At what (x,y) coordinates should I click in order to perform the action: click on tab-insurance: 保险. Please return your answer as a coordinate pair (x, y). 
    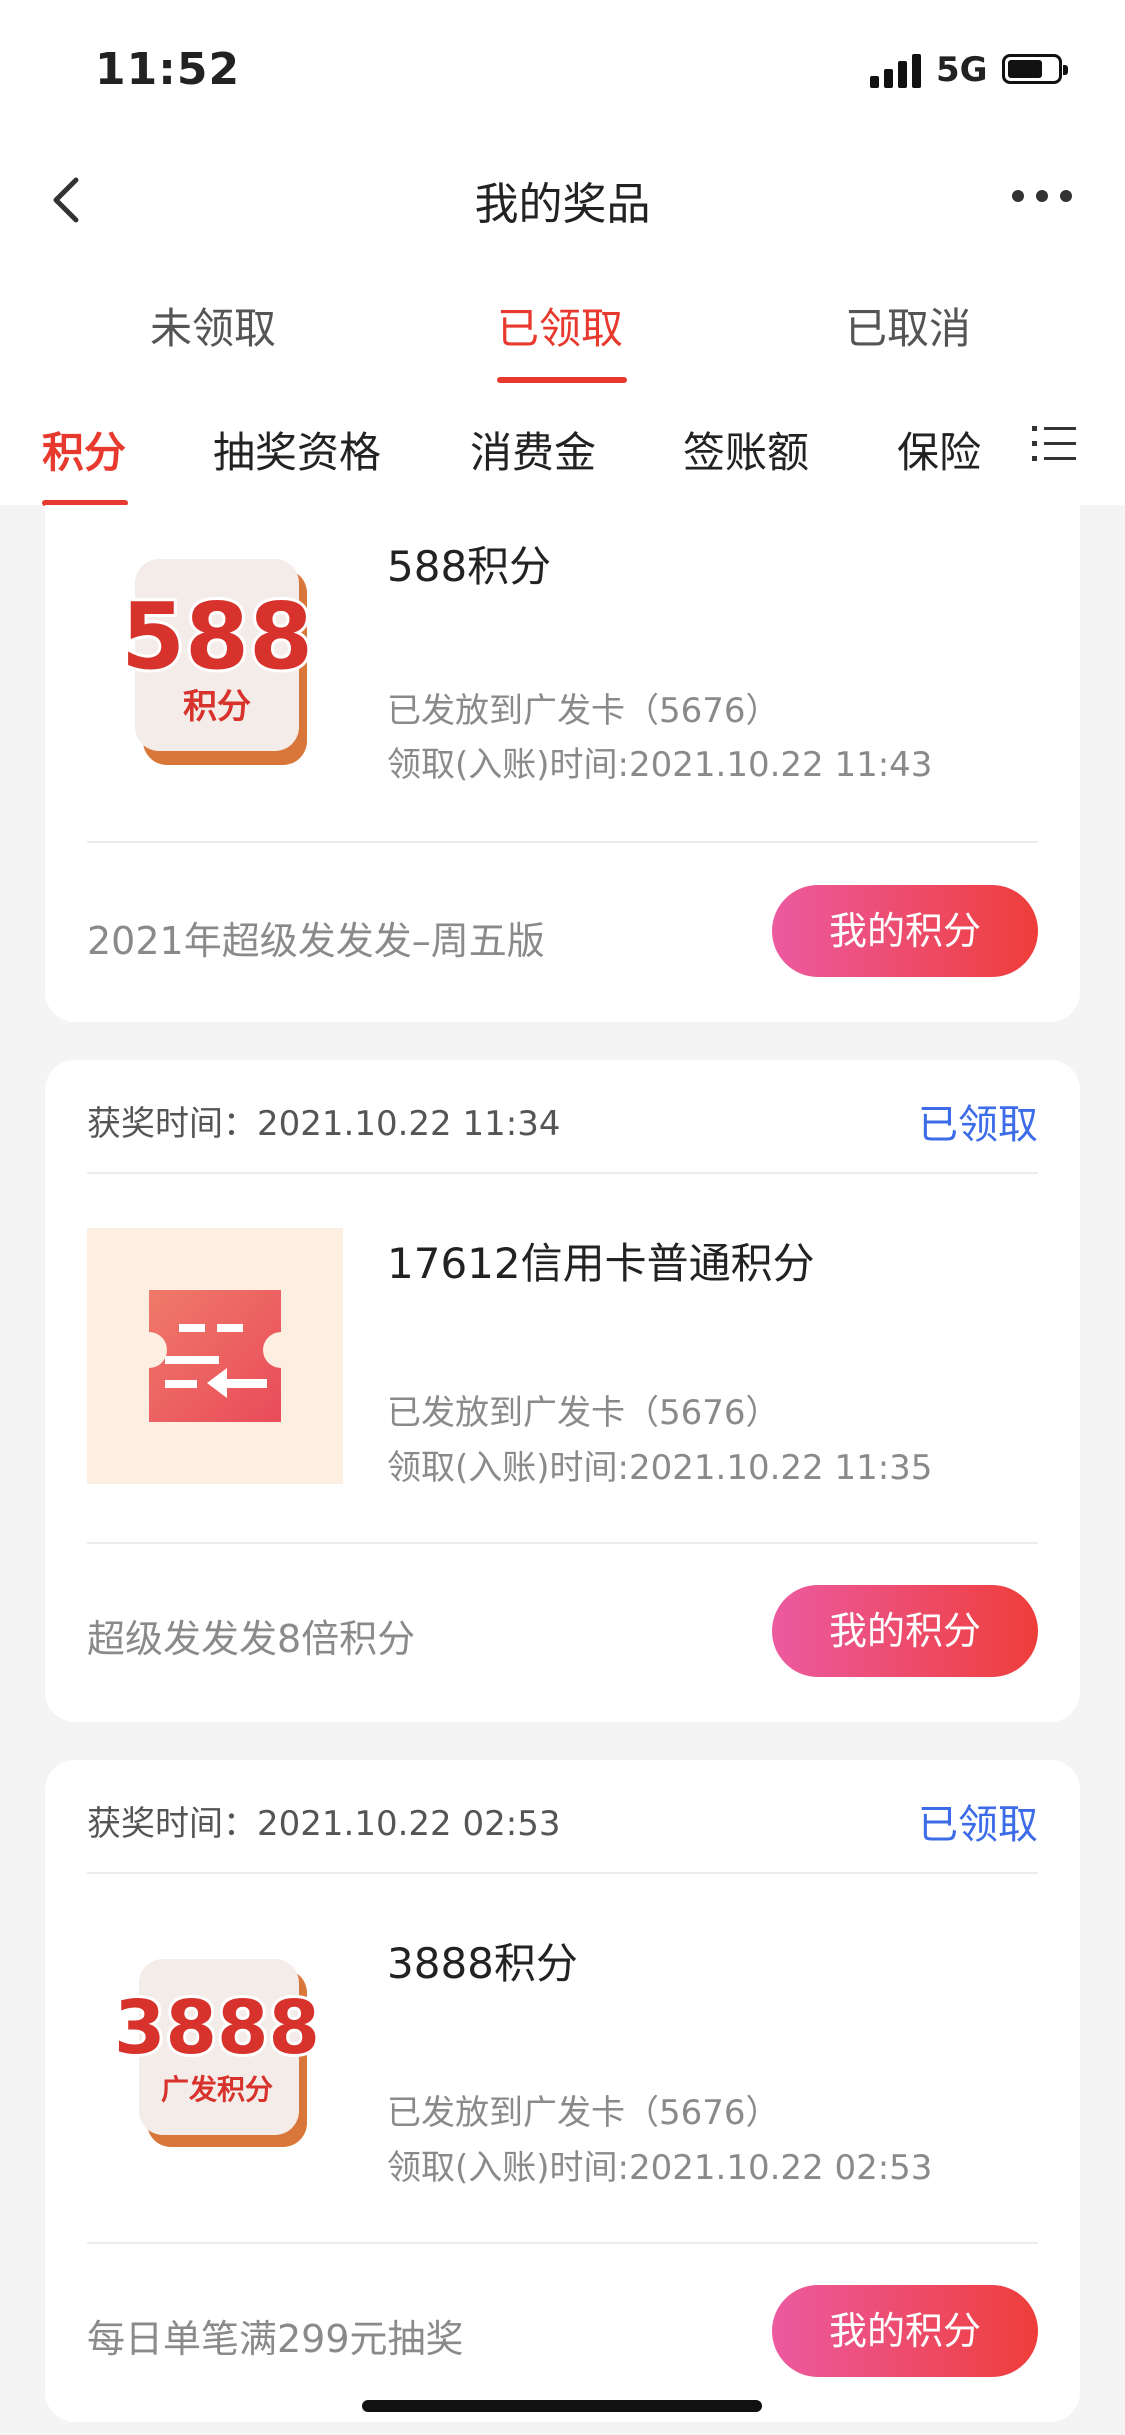
    Looking at the image, I should click on (939, 449).